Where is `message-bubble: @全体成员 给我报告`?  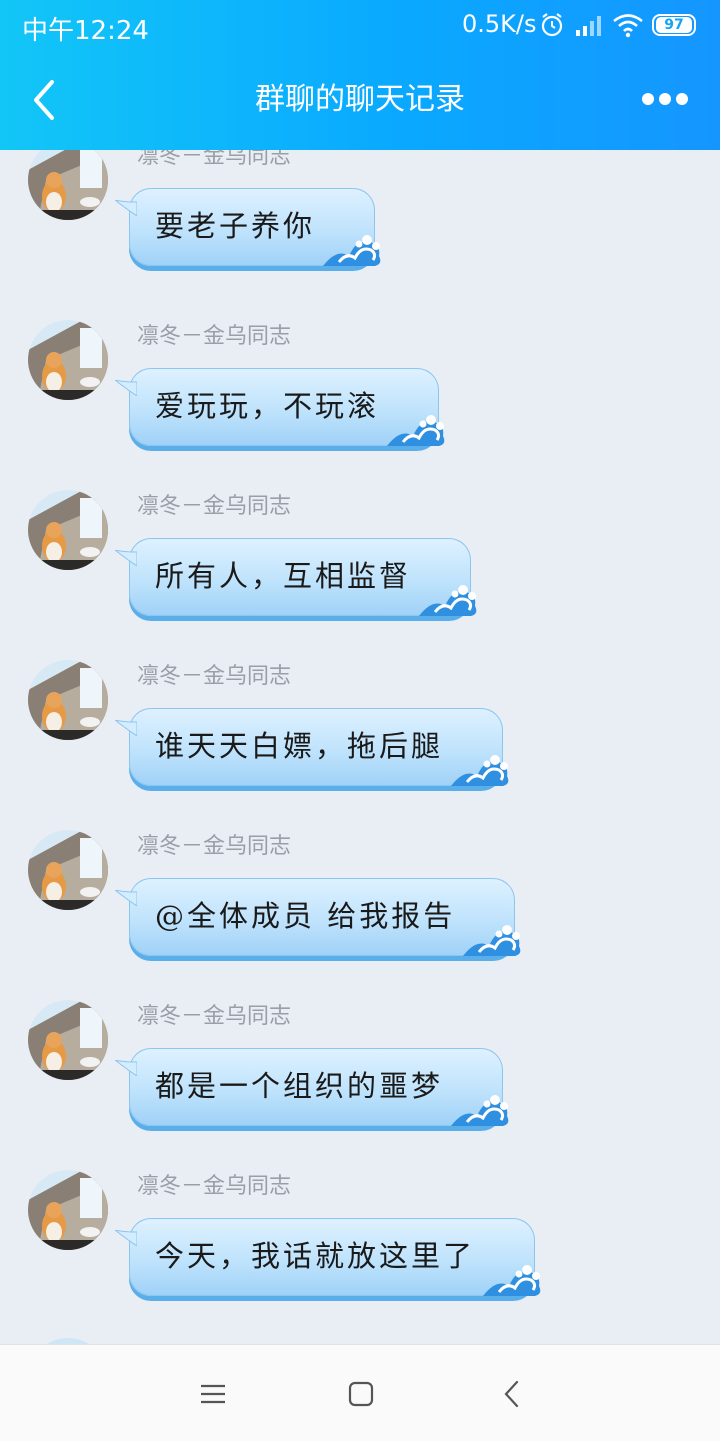
message-bubble: @全体成员 给我报告 is located at coordinates (318, 917).